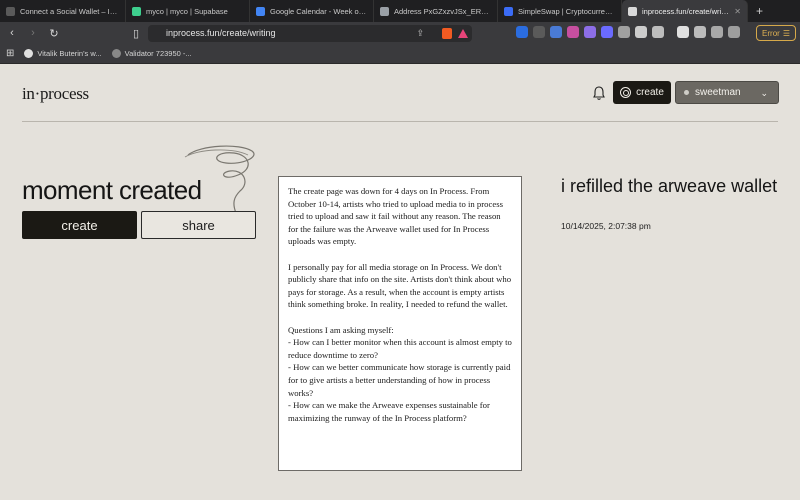 The height and width of the screenshot is (500, 800). What do you see at coordinates (759, 11) in the screenshot?
I see `new-tab-button: +` at bounding box center [759, 11].